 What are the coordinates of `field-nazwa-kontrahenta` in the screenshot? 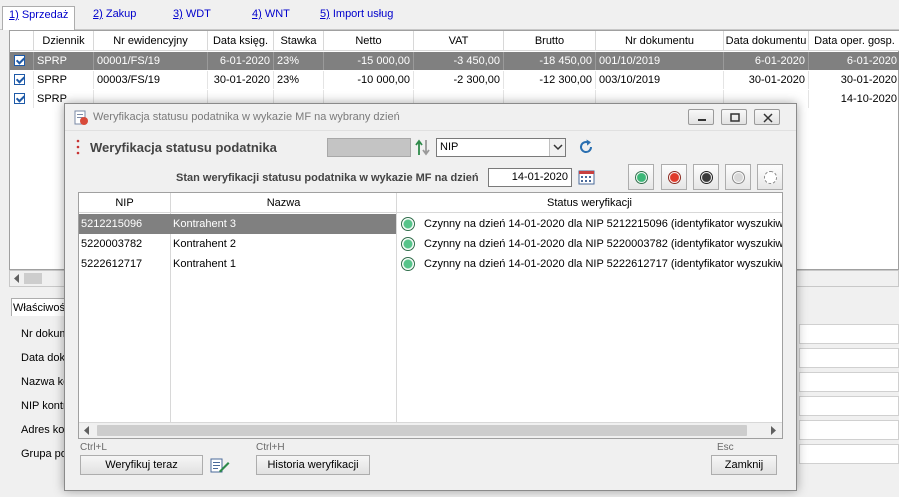 It's located at (849, 382).